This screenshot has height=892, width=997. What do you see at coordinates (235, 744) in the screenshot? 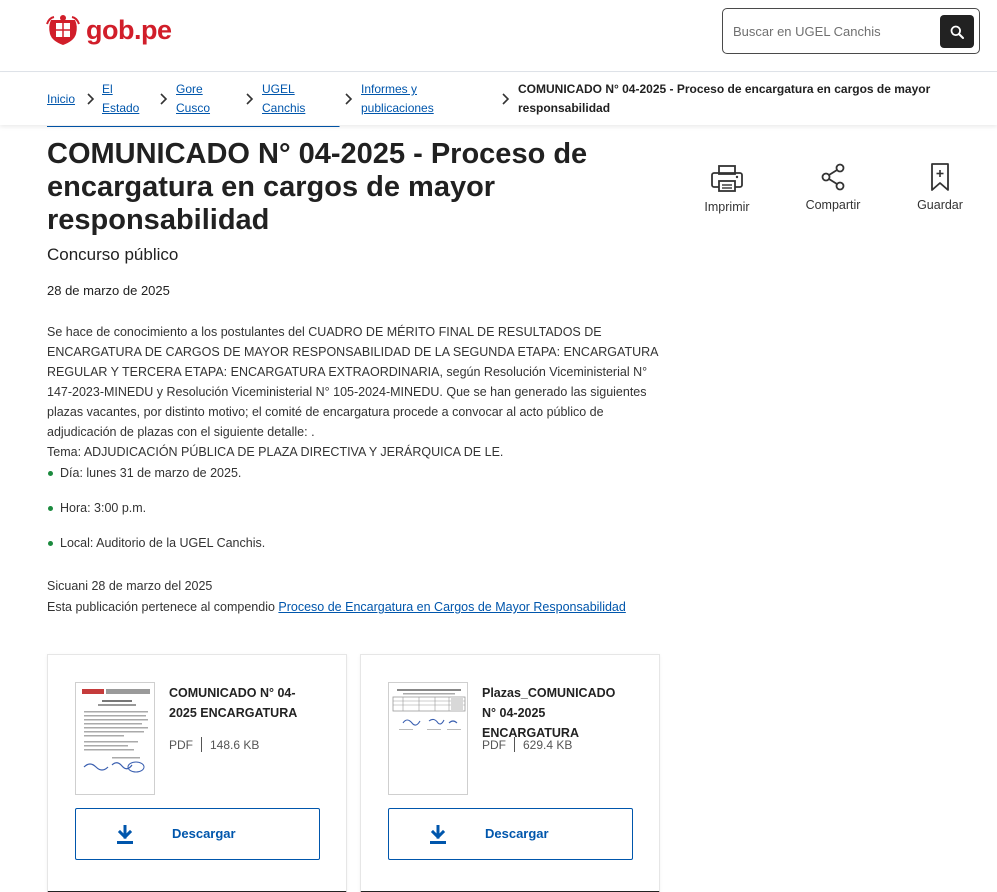
I see `document-size: 148.6 KB` at bounding box center [235, 744].